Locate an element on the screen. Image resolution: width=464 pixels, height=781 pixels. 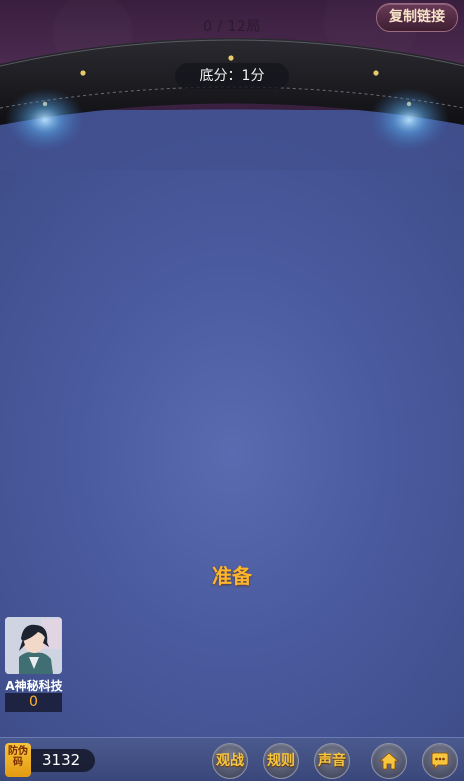
rules-button: 规则 is located at coordinates (281, 761).